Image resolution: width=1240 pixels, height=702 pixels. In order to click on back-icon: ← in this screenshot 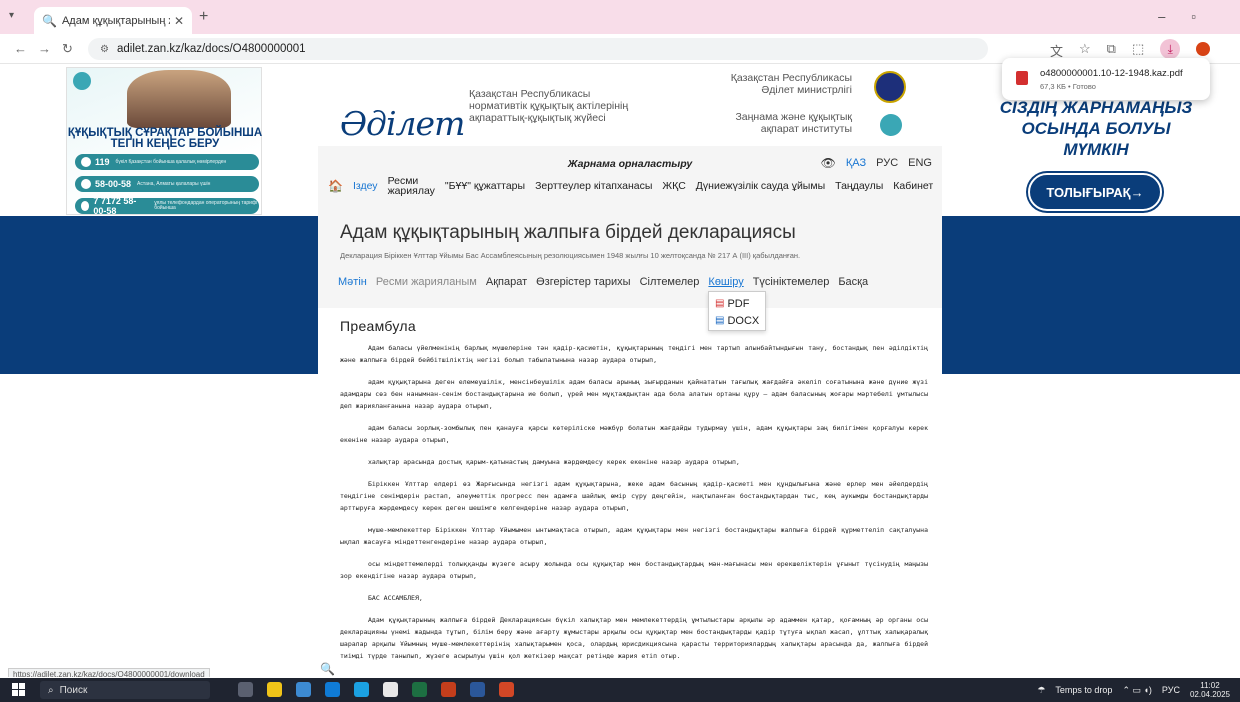, I will do `click(20, 48)`.